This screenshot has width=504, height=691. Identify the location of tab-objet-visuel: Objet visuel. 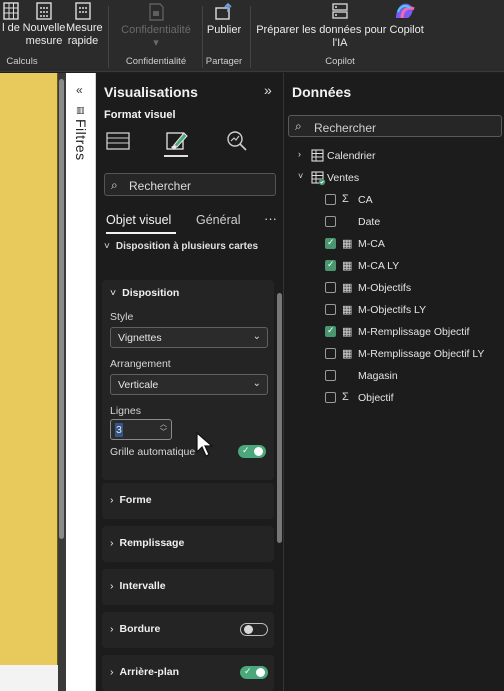
(138, 220).